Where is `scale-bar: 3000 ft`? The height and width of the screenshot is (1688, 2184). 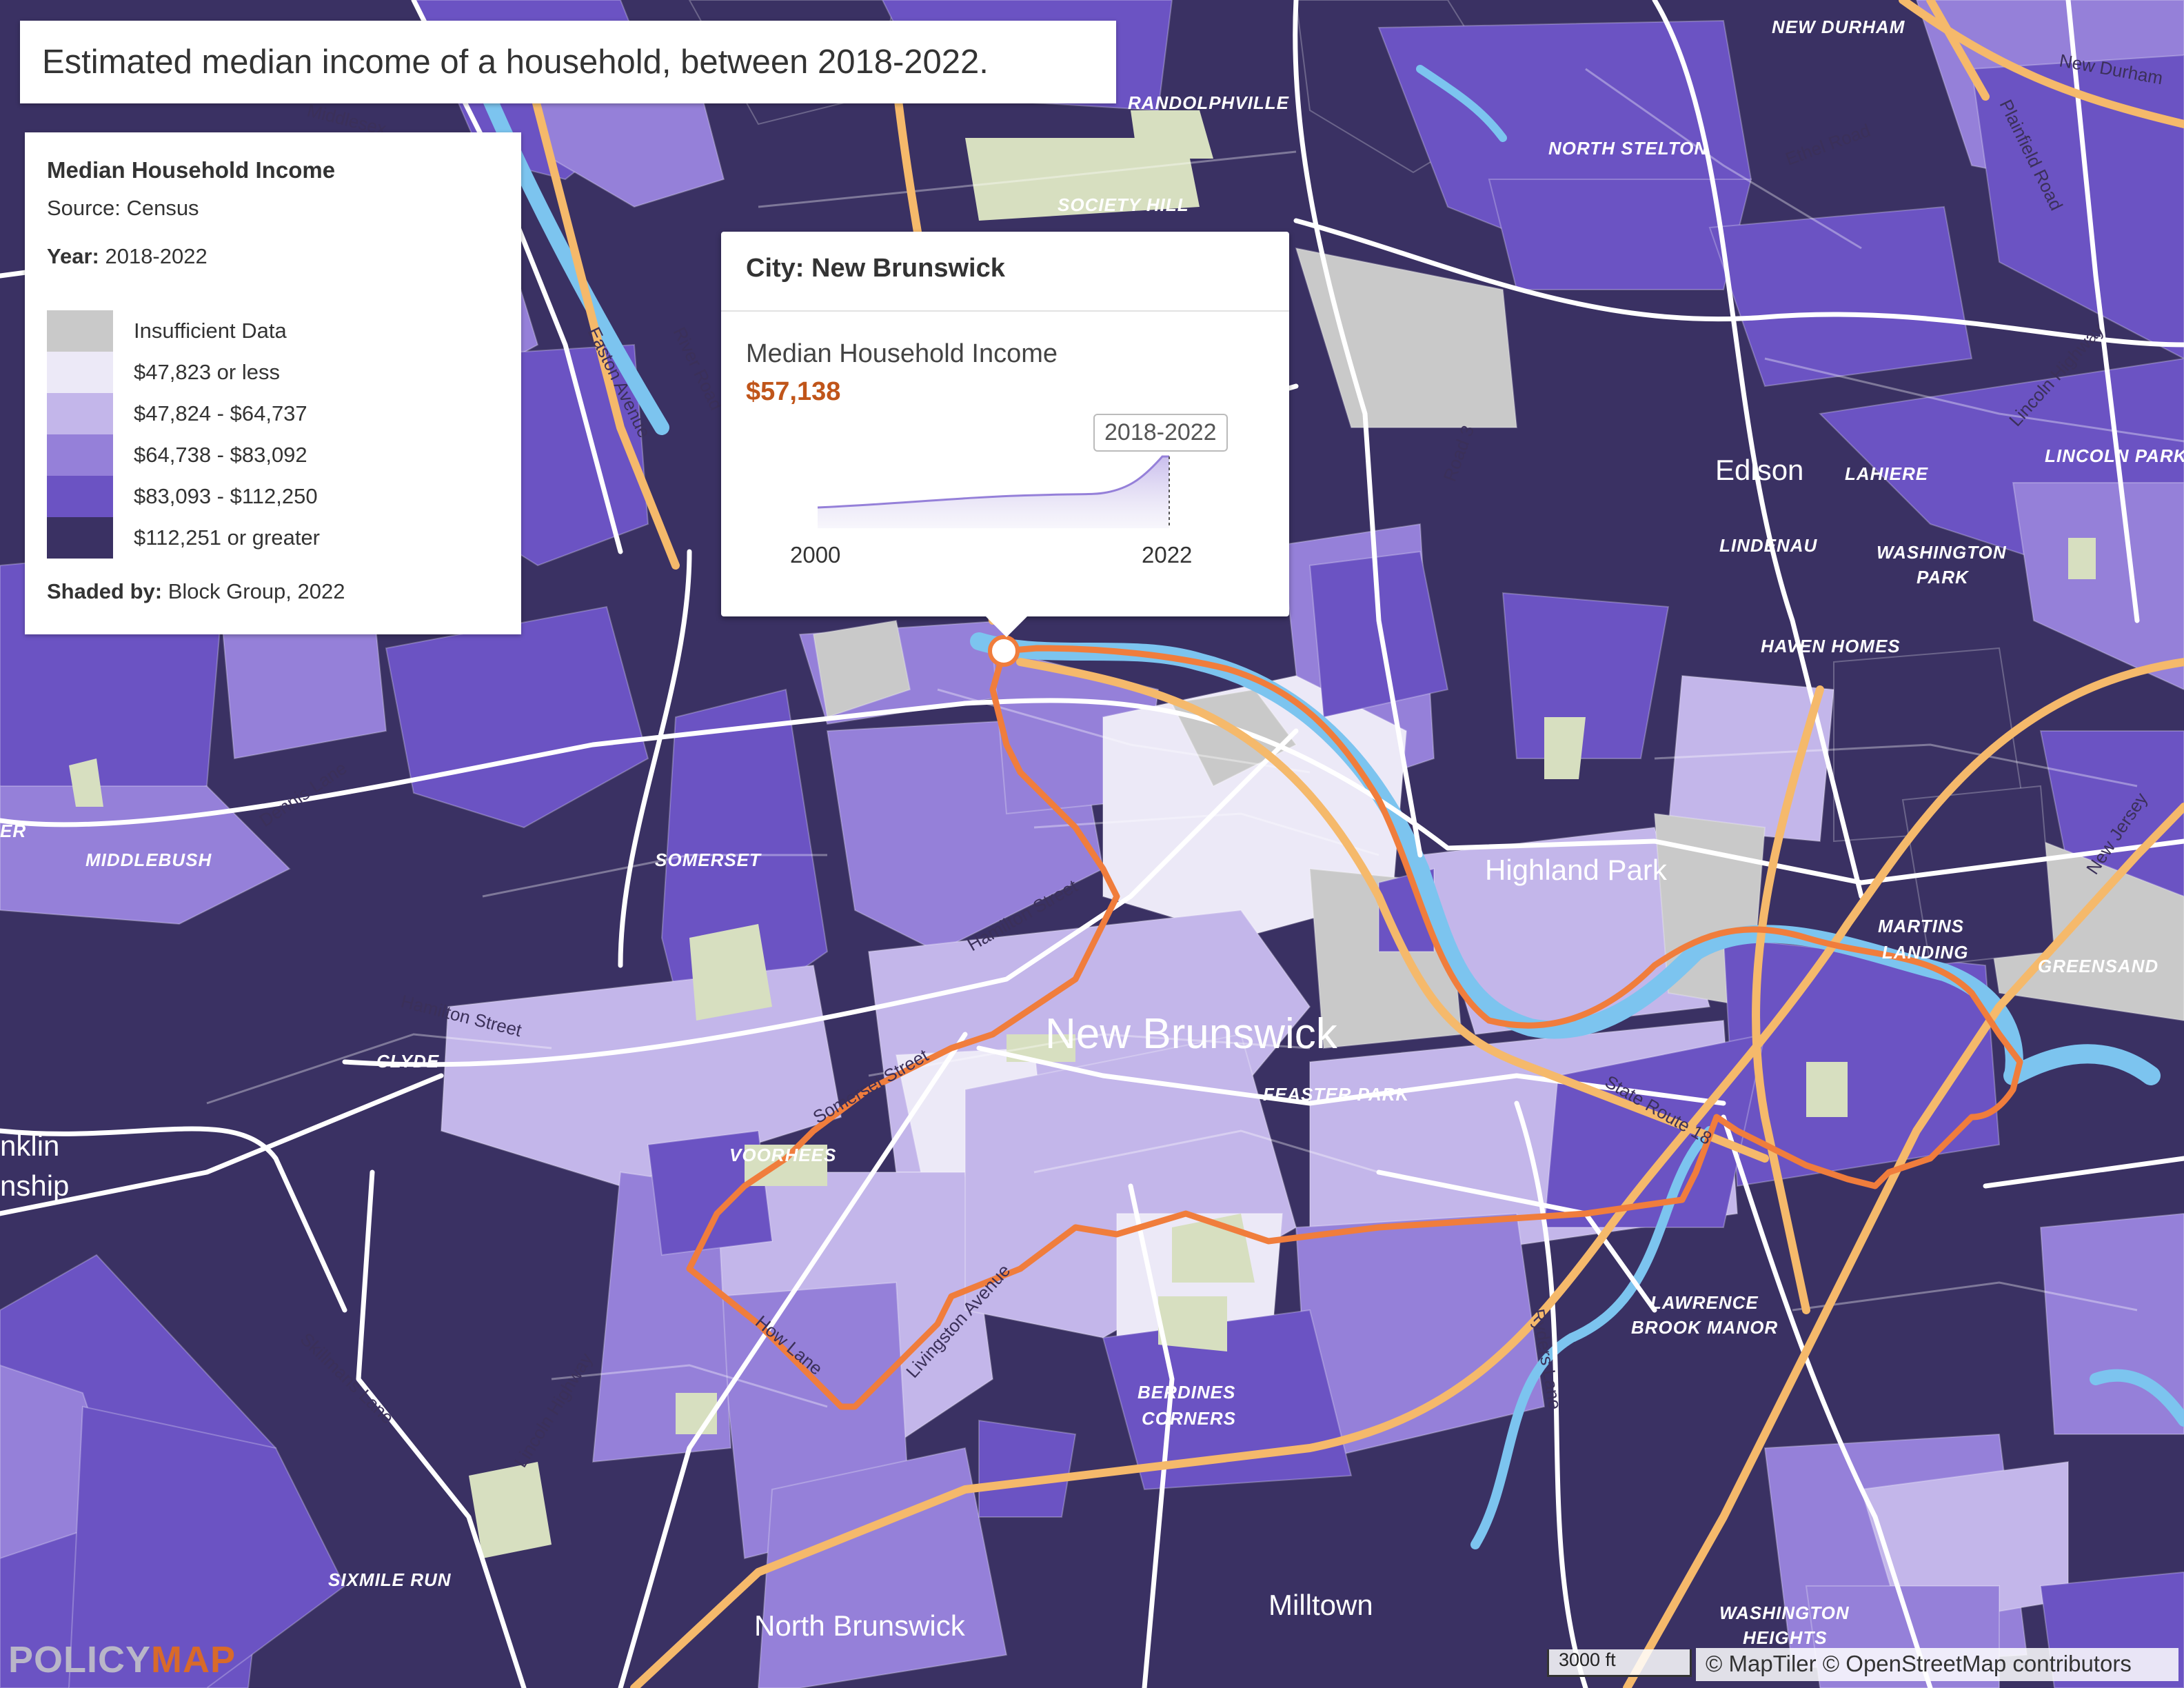
scale-bar: 3000 ft is located at coordinates (1619, 1663).